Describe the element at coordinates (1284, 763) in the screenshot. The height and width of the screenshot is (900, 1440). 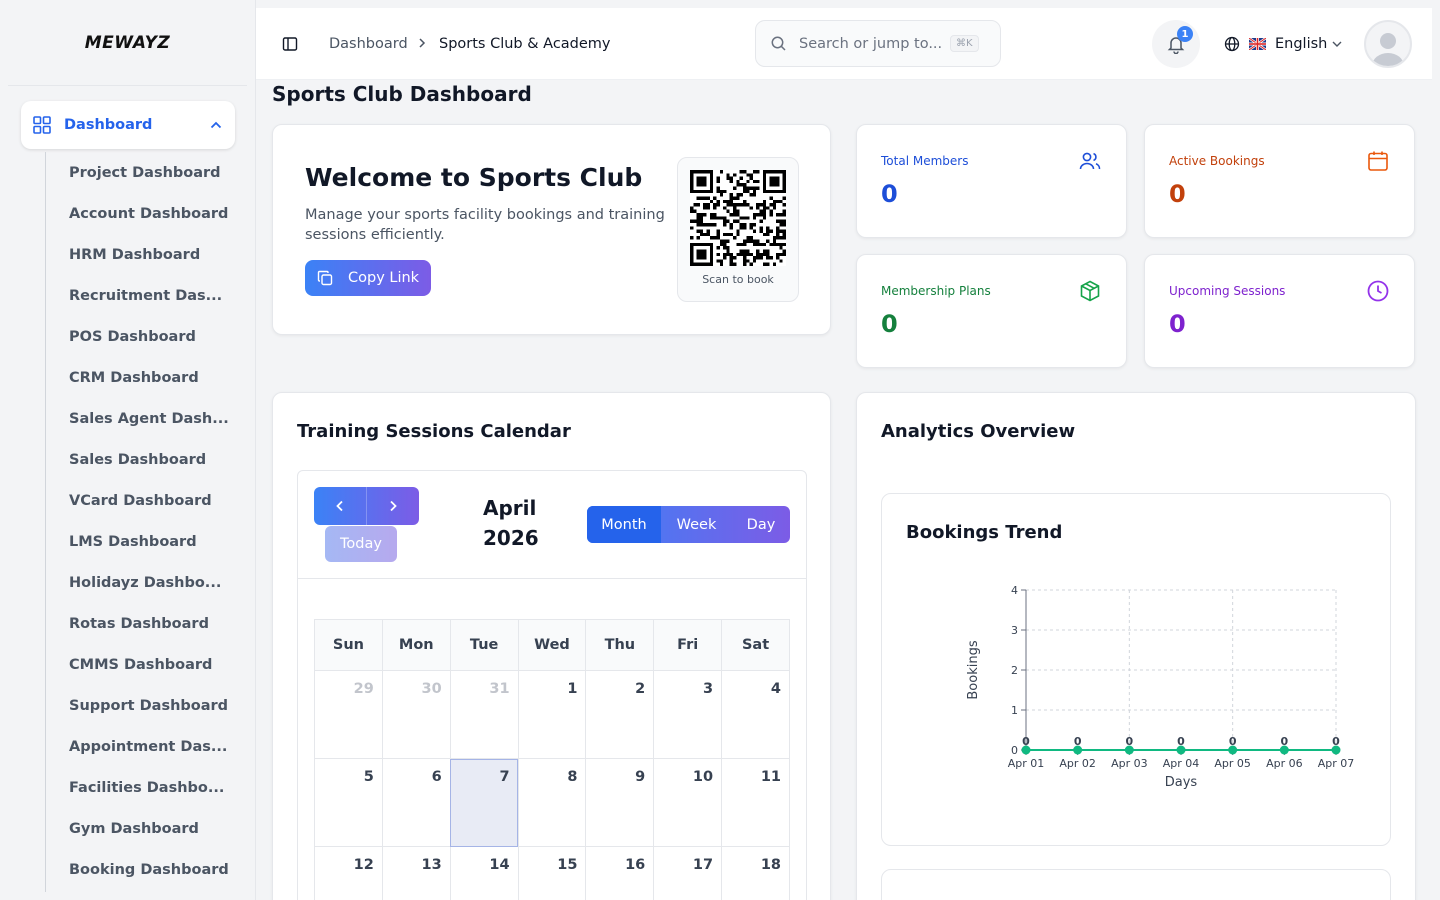
I see `x-tick-label: Apr 06` at that location.